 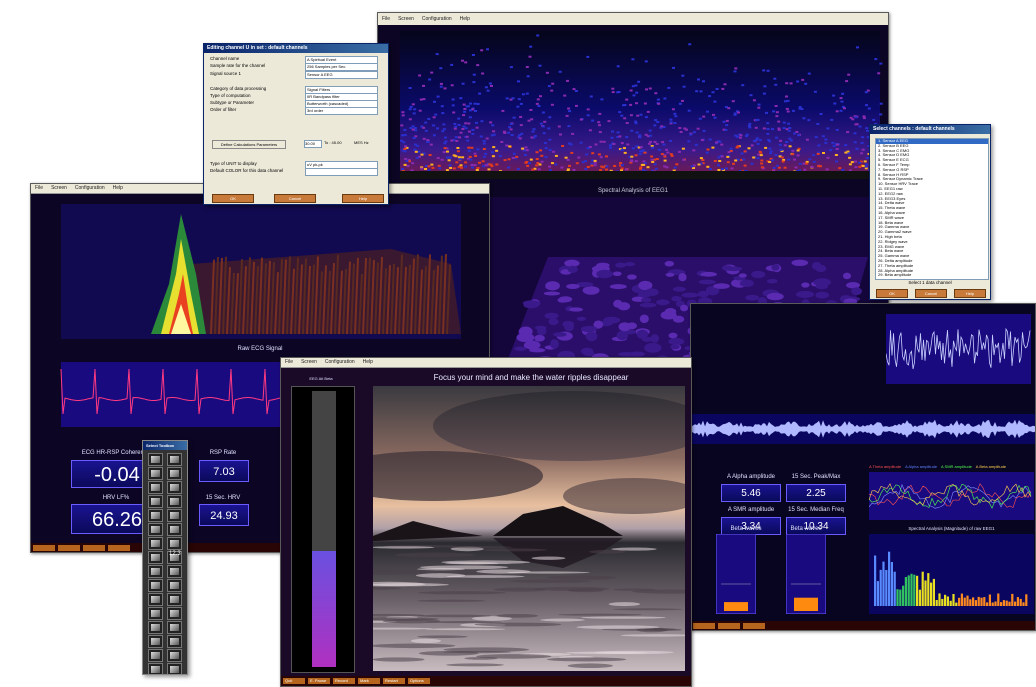 I want to click on record-button: Record, so click(x=344, y=681).